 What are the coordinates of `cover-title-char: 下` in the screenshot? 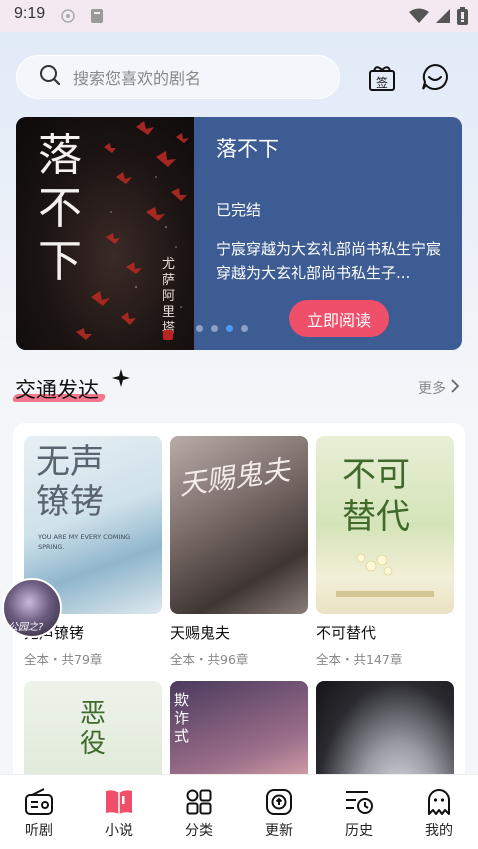 It's located at (60, 261).